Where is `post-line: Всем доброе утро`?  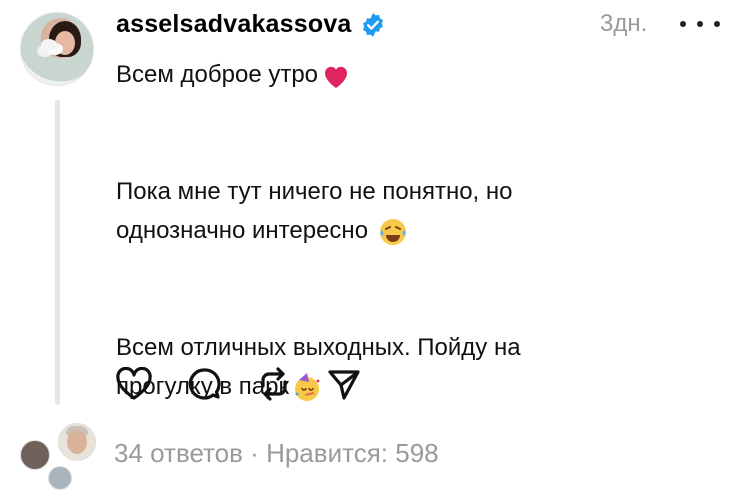 post-line: Всем доброе утро is located at coordinates (416, 74).